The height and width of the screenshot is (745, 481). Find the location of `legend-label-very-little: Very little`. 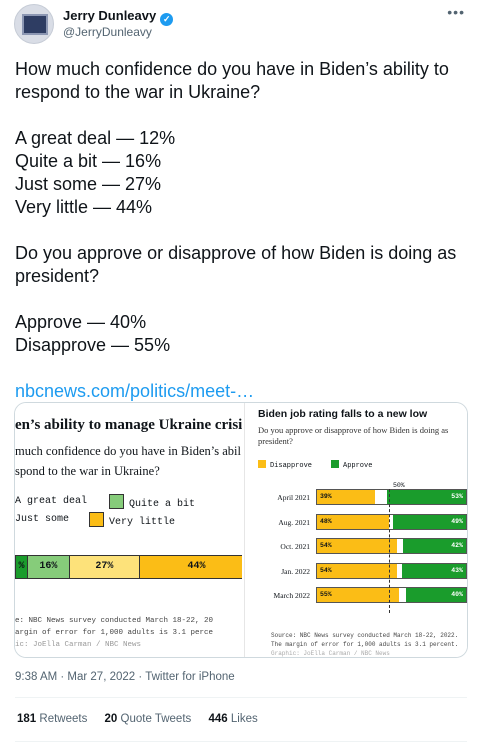

legend-label-very-little: Very little is located at coordinates (142, 522).